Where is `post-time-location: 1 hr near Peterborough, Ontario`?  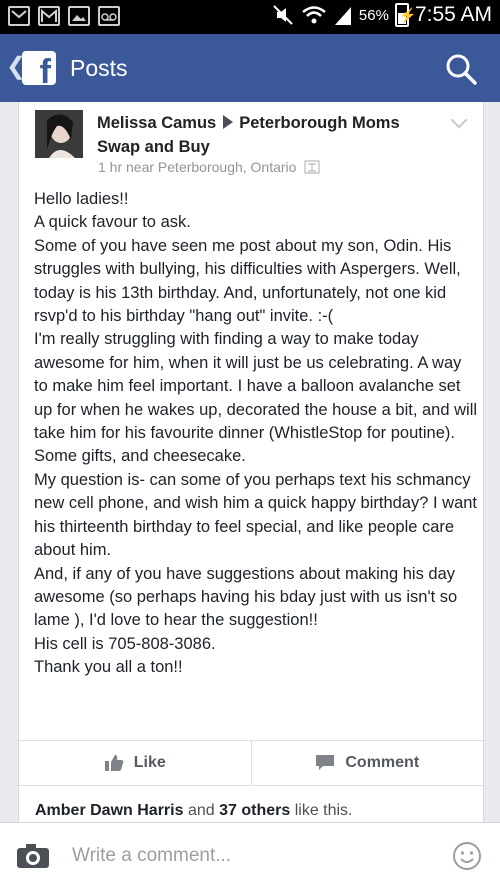 post-time-location: 1 hr near Peterborough, Ontario is located at coordinates (197, 167).